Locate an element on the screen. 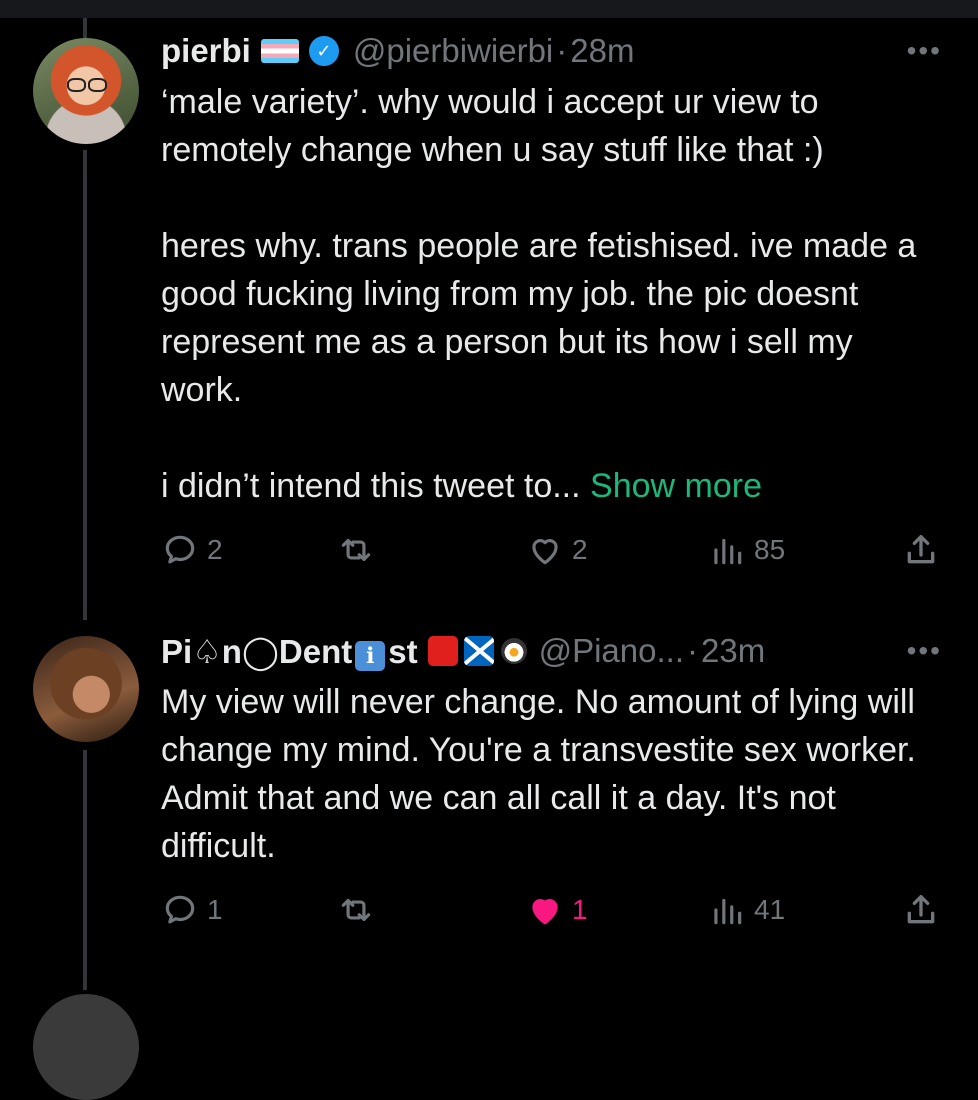  handle: @pierbiwierbi is located at coordinates (453, 51).